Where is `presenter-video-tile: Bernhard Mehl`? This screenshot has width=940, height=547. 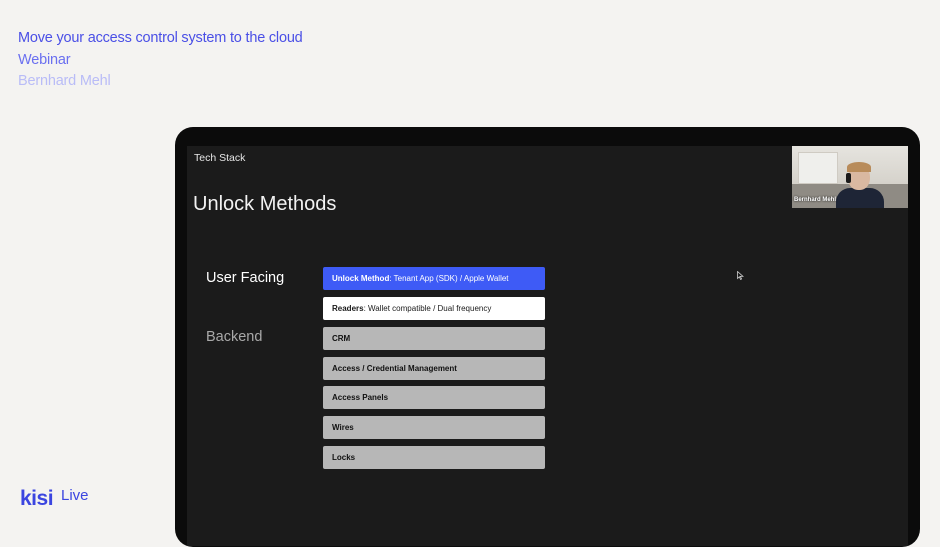
presenter-video-tile: Bernhard Mehl is located at coordinates (850, 177).